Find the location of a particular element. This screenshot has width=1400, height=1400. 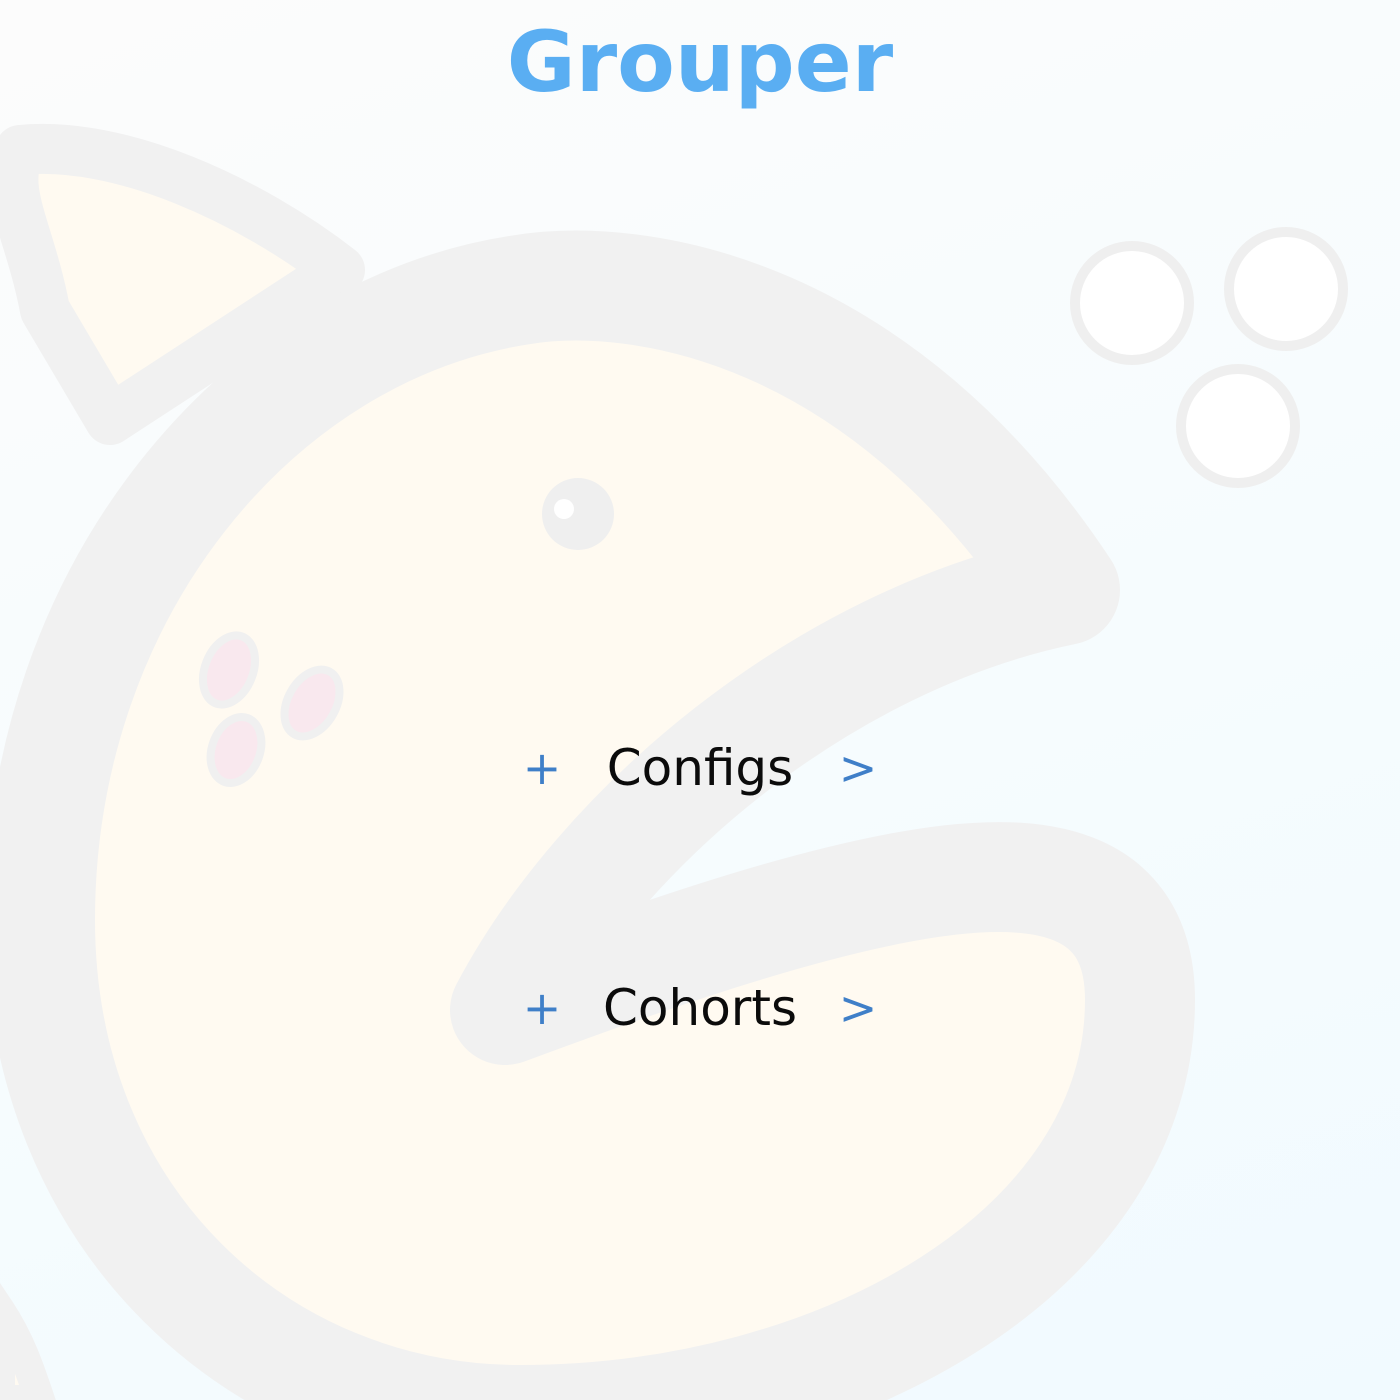

fish-eye-highlight is located at coordinates (564, 509).